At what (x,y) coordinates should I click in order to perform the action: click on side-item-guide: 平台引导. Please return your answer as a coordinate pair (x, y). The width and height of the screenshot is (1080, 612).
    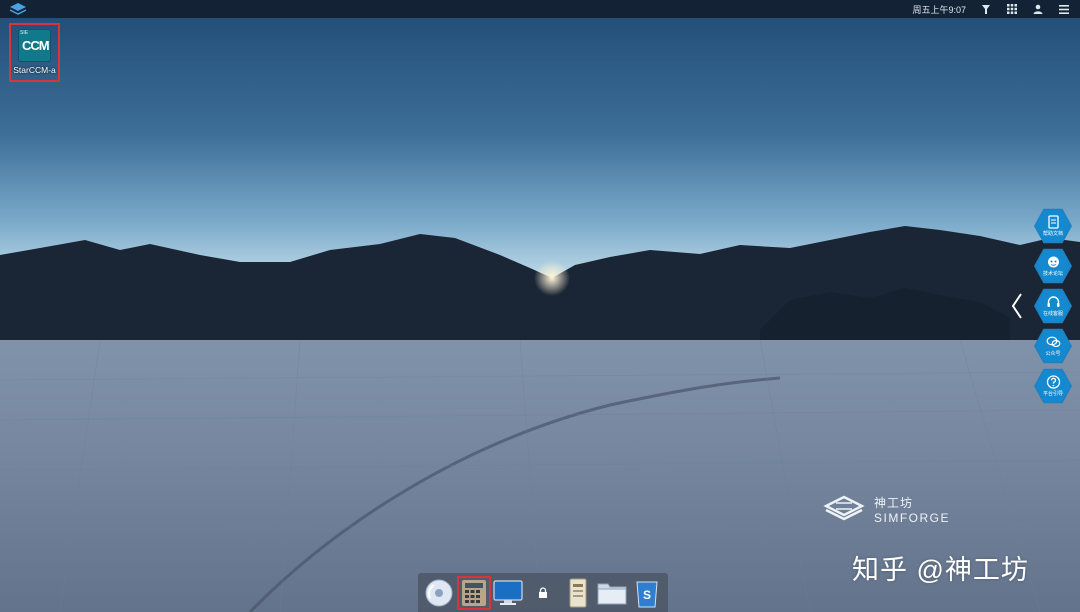
    Looking at the image, I should click on (1053, 386).